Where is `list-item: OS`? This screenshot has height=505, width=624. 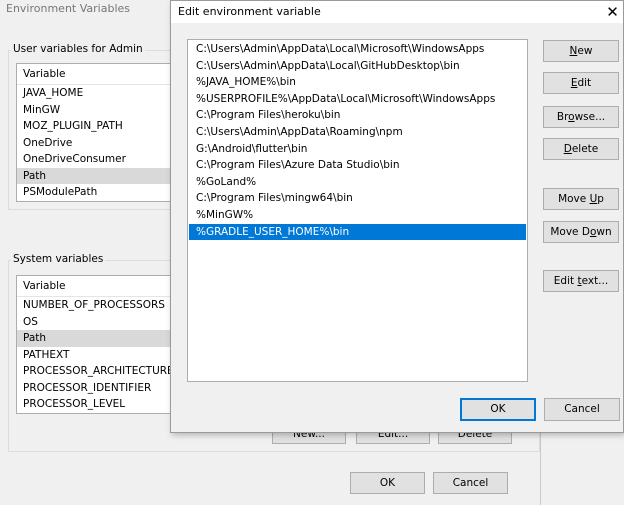 list-item: OS is located at coordinates (97, 322).